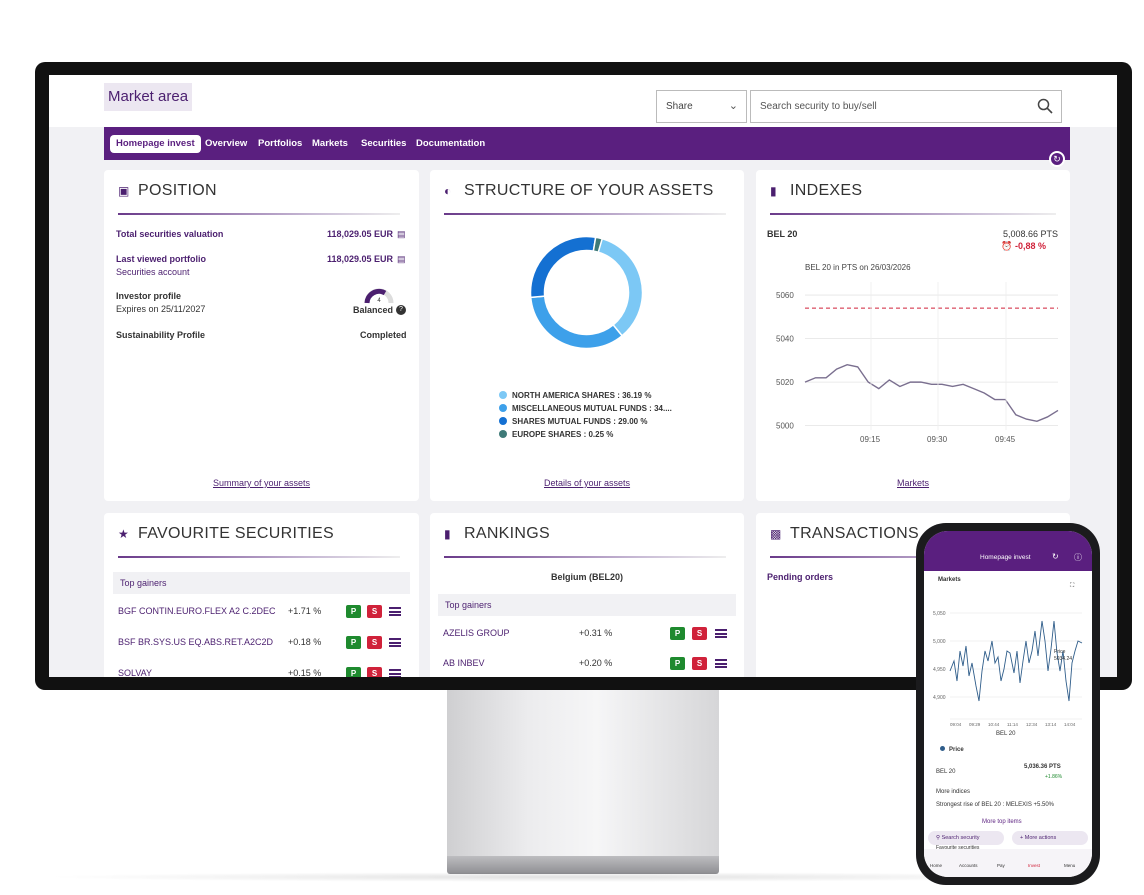 The width and height of the screenshot is (1144, 895). Describe the element at coordinates (1031, 234) in the screenshot. I see `index-value: 5,008.66 PTS` at that location.